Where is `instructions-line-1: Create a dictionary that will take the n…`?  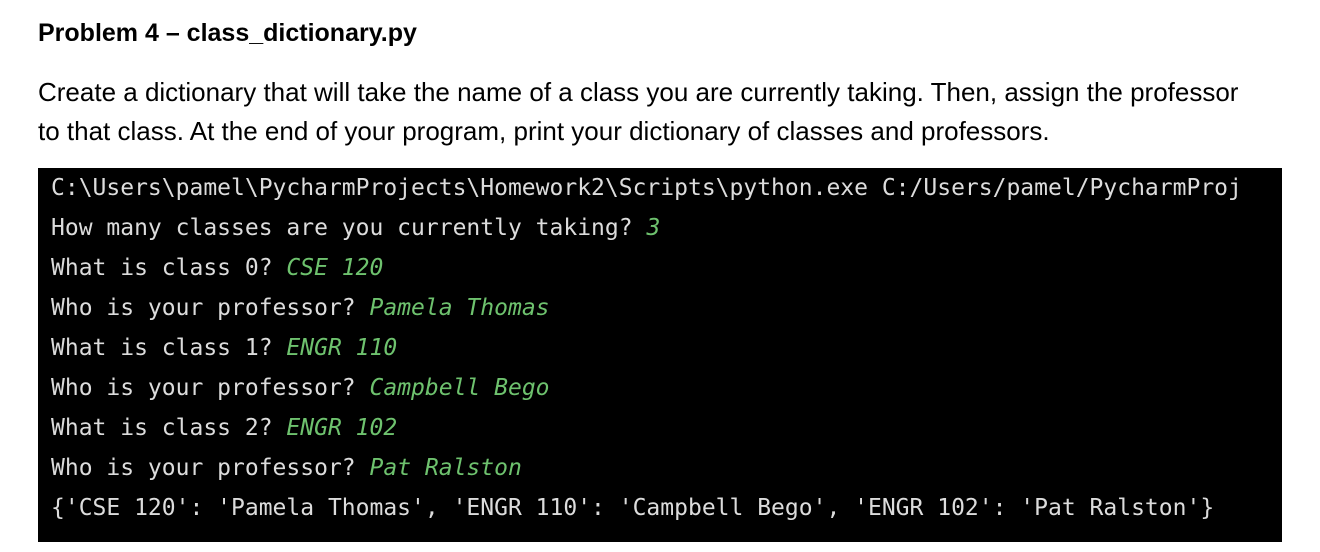 instructions-line-1: Create a dictionary that will take the n… is located at coordinates (638, 92).